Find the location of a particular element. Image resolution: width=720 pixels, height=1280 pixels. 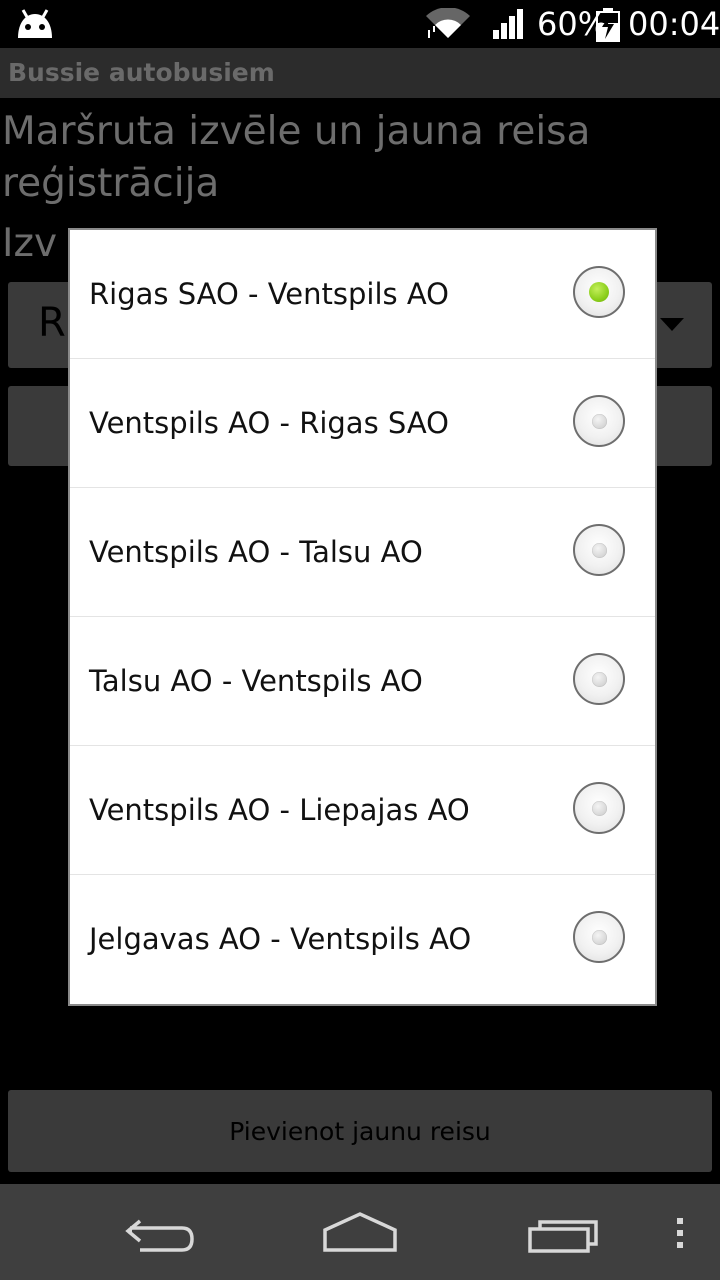

wifi-icon is located at coordinates (448, 25).